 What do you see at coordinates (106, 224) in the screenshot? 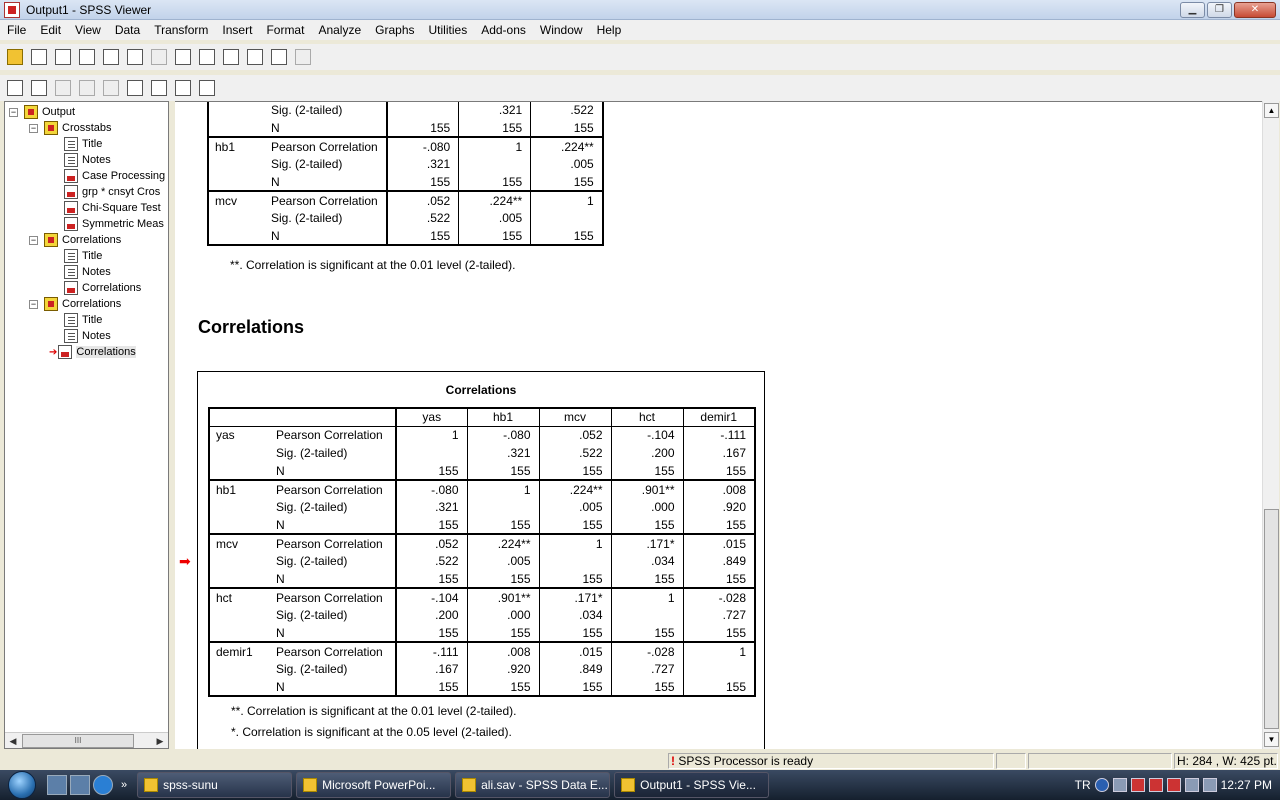
I see `tree-item: Symmetric Meas` at bounding box center [106, 224].